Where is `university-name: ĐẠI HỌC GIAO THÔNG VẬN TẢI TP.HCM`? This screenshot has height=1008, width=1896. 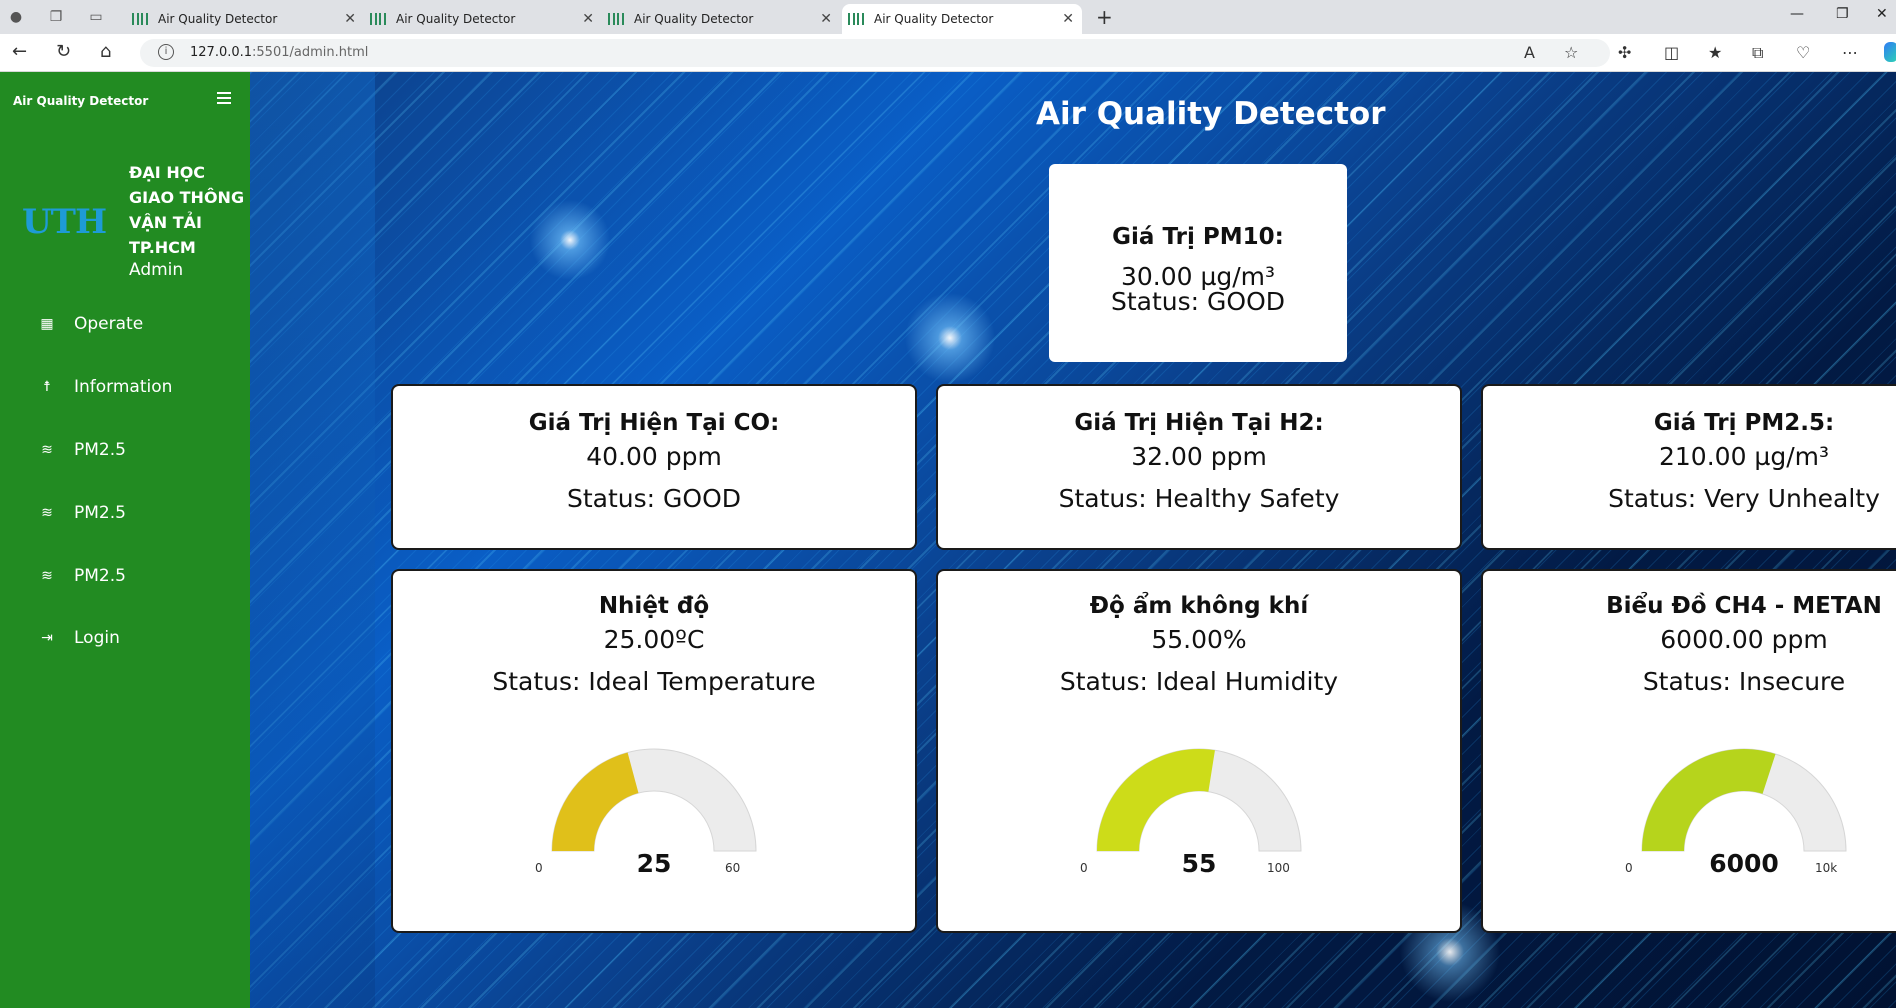
university-name: ĐẠI HỌC GIAO THÔNG VẬN TẢI TP.HCM is located at coordinates (189, 210).